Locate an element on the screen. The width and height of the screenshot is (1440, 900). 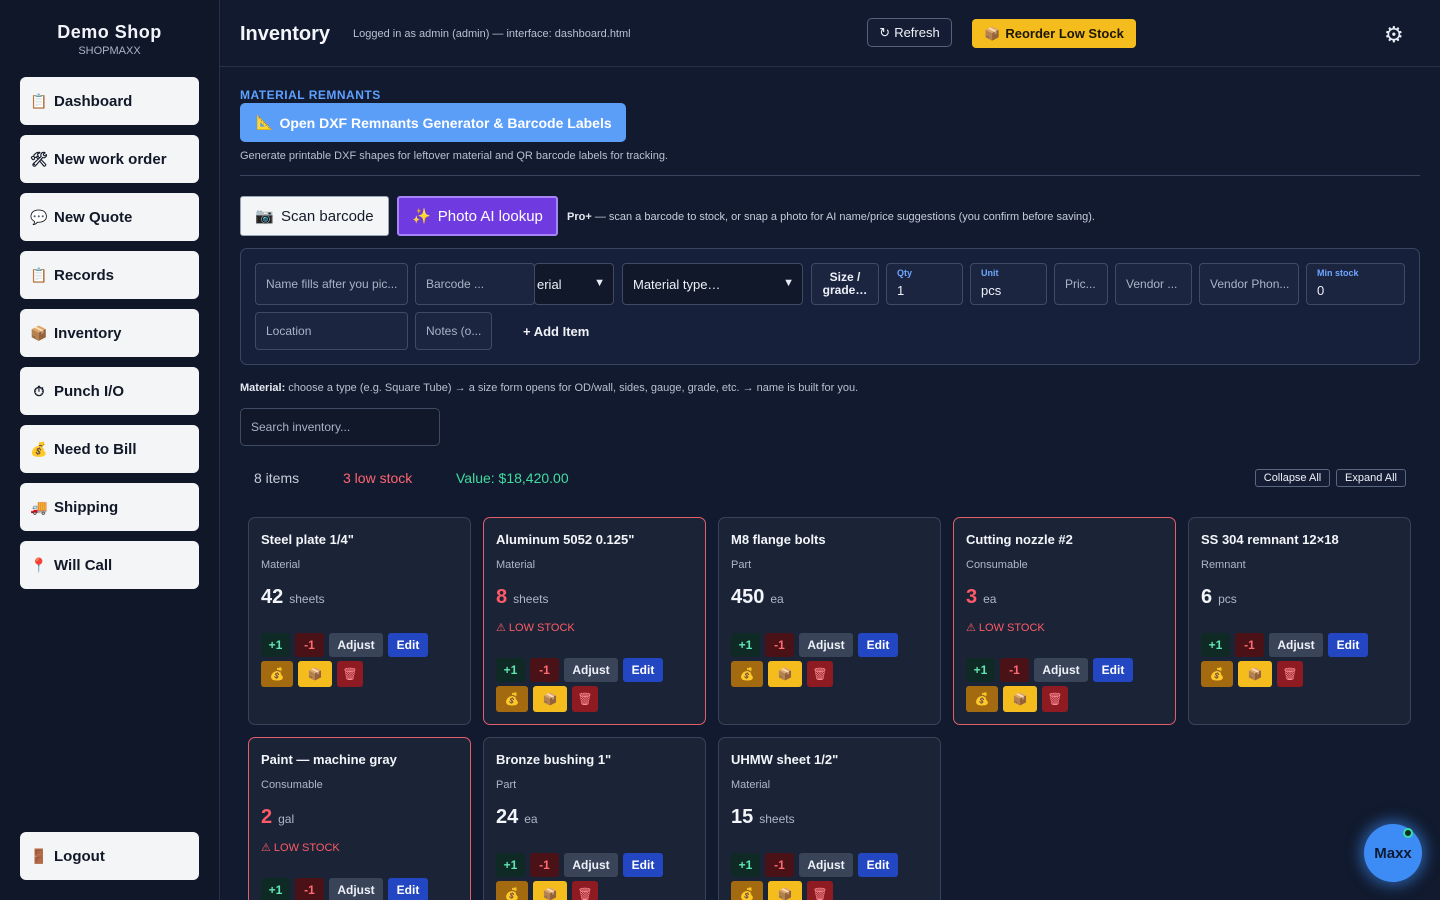
maxx-assistant-button: Maxx is located at coordinates (1393, 853).